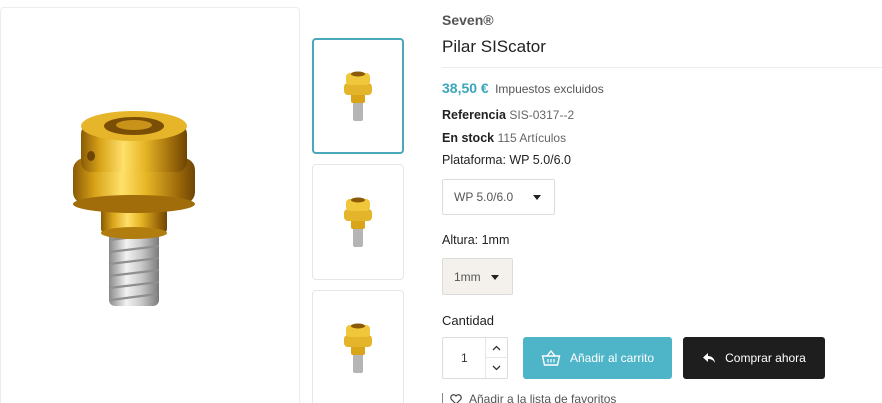 The height and width of the screenshot is (403, 882). I want to click on add-to-cart-label: Añadir al carrito, so click(612, 358).